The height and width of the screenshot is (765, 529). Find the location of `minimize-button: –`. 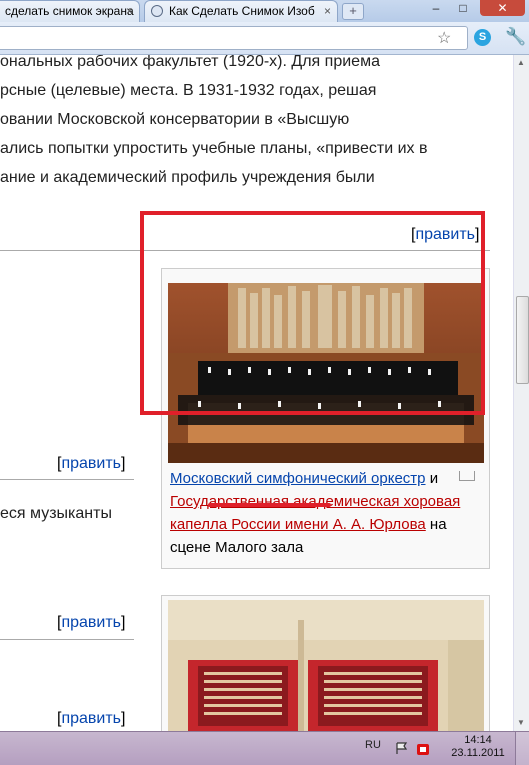

minimize-button: – is located at coordinates (436, 8).